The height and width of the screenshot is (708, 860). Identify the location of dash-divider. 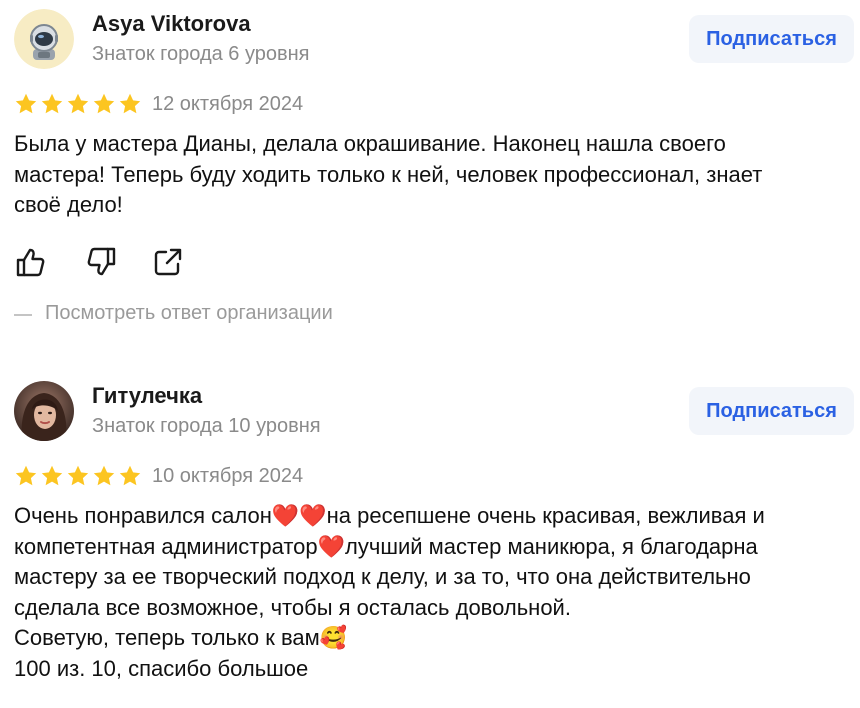
(23, 314).